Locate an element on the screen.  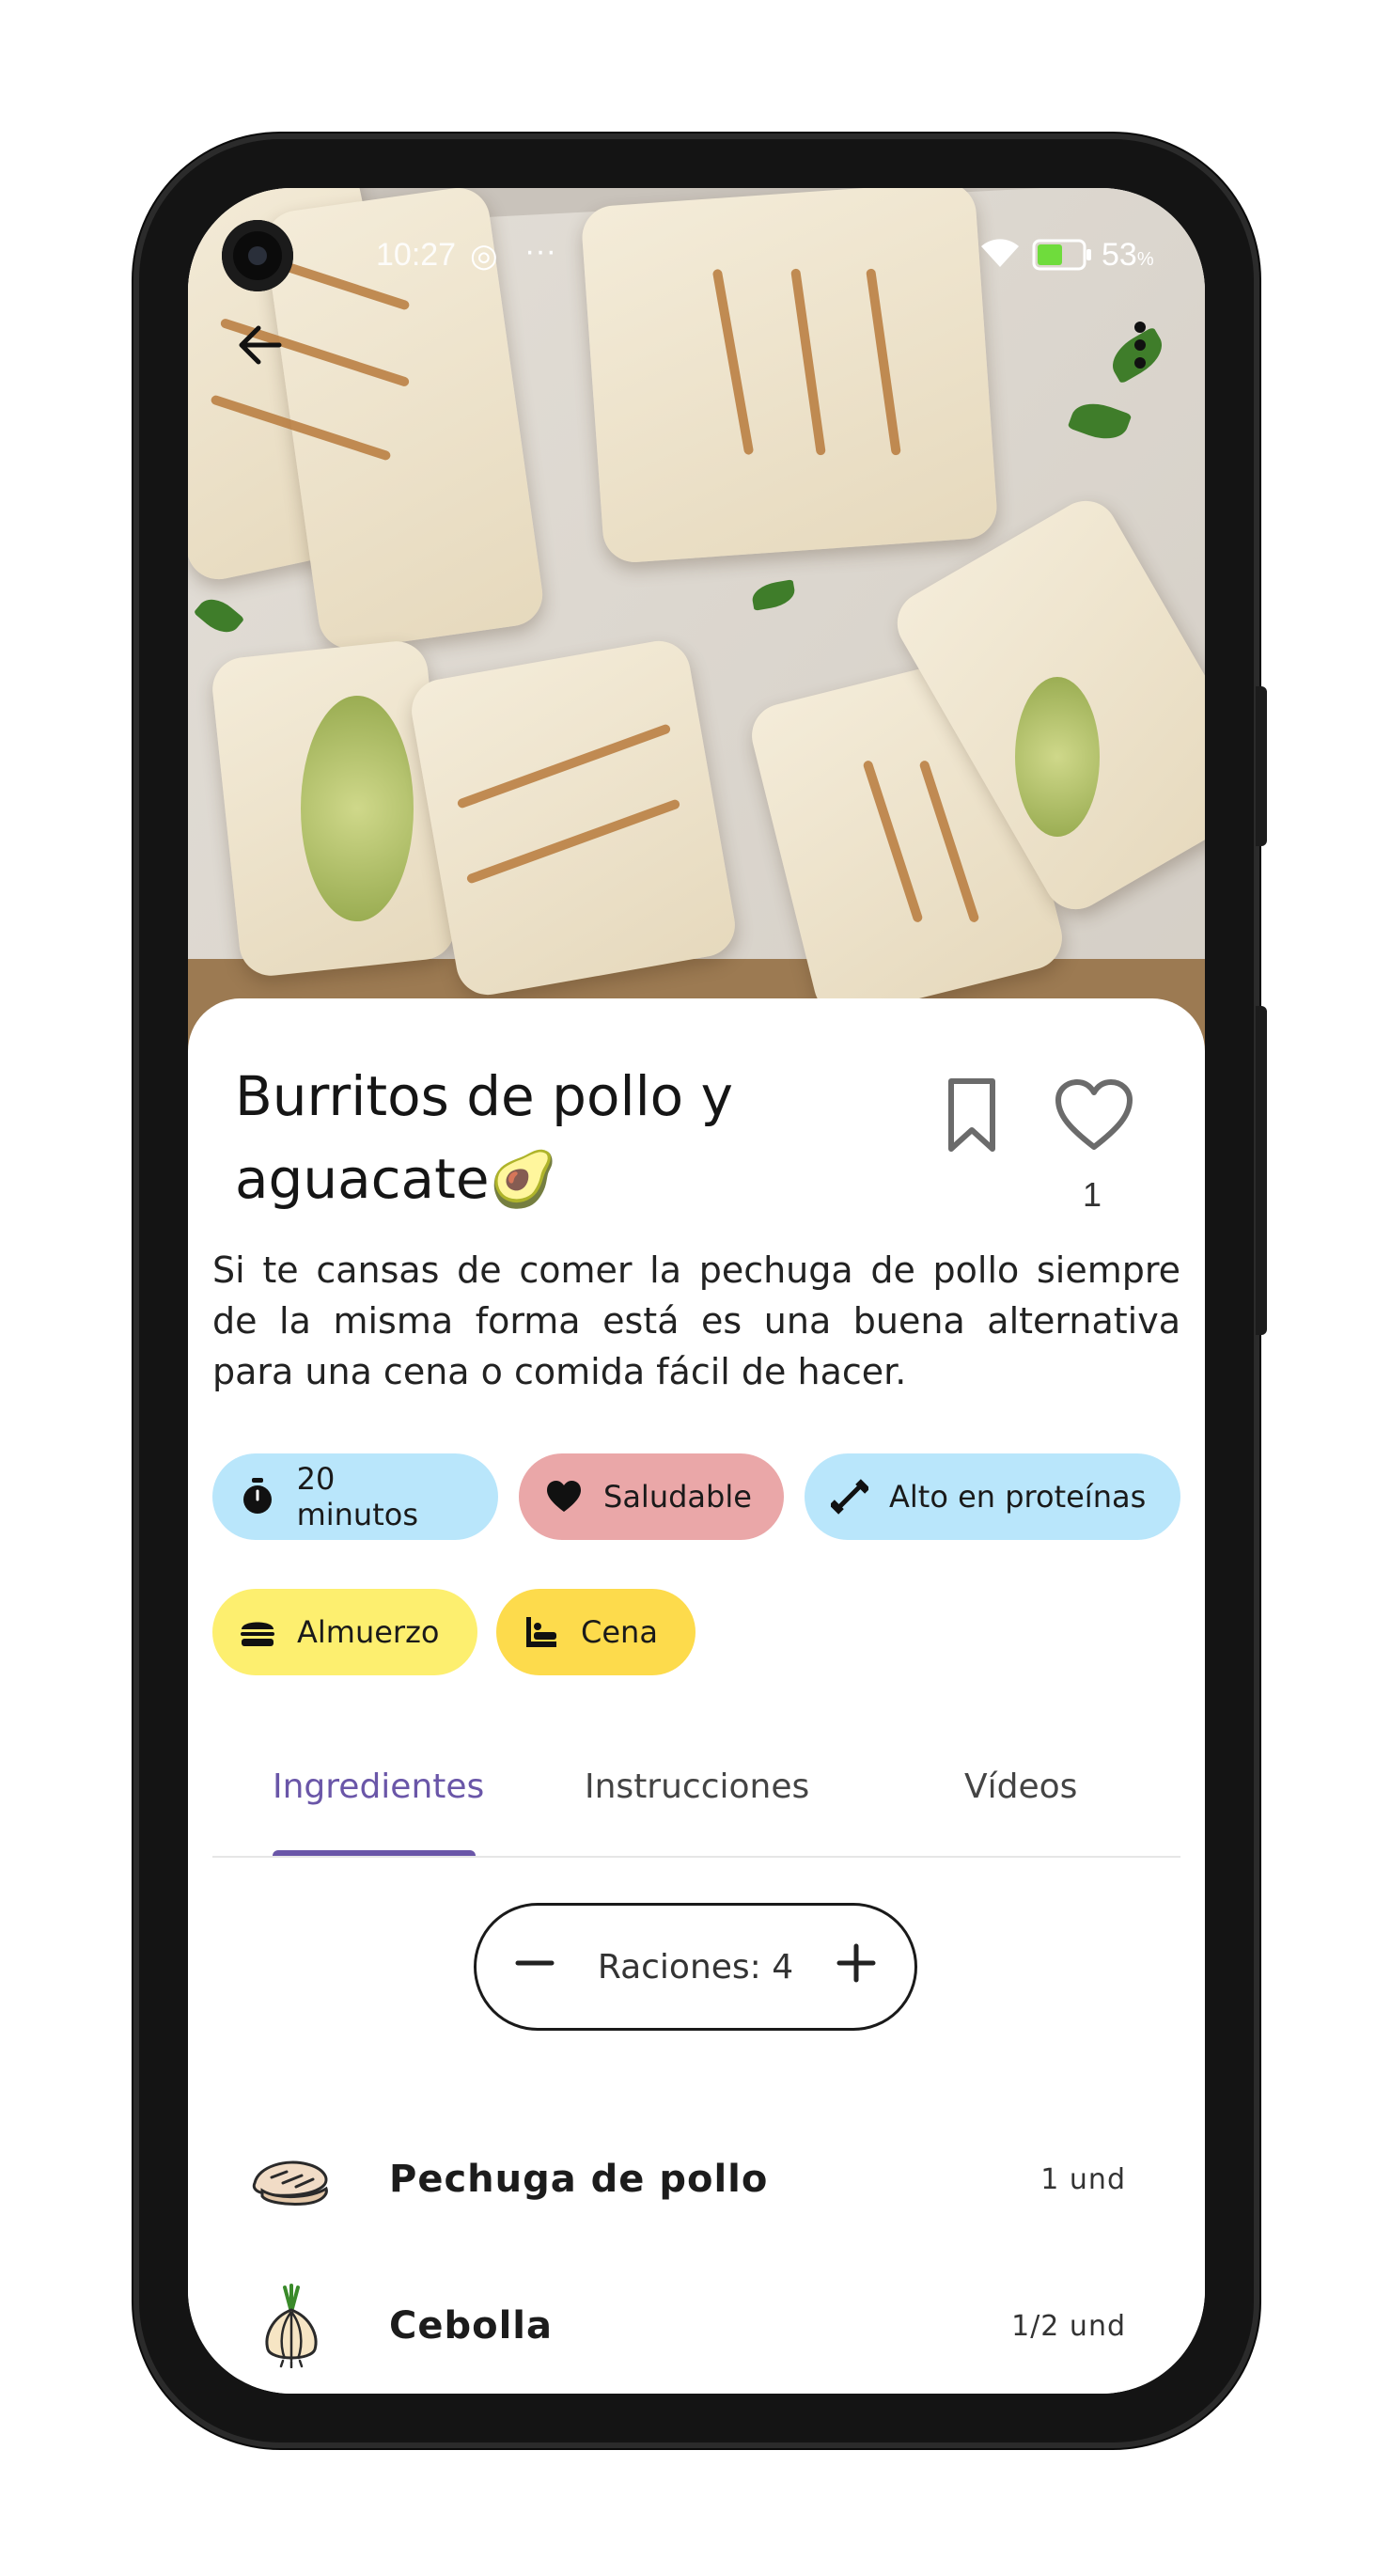
dinner-icon is located at coordinates (541, 1632).